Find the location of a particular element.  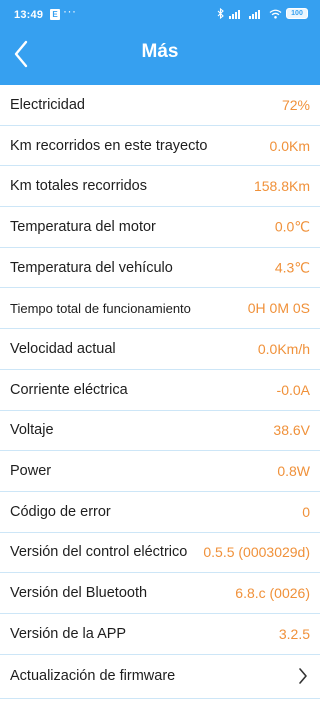

firmware-update-row: Actualización de firmware is located at coordinates (160, 677).